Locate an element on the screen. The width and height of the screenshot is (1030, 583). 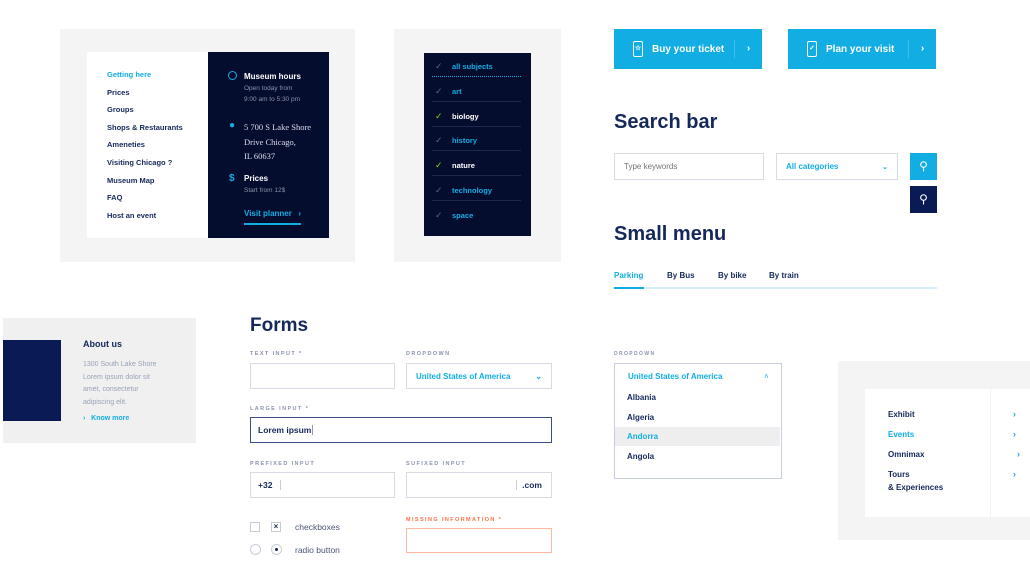
visit-planner-link: Visit planner › is located at coordinates (272, 217).